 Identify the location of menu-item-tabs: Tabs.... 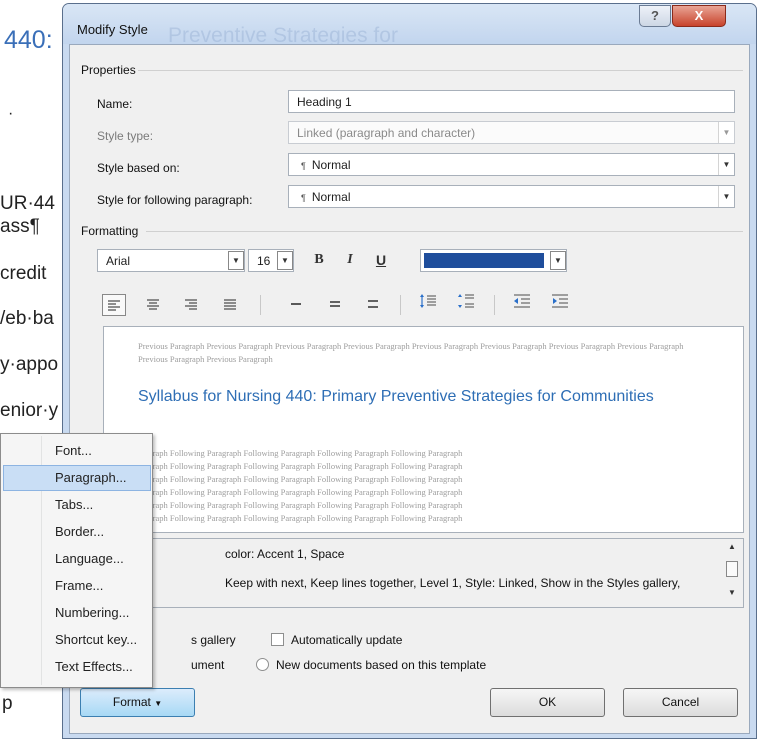
(77, 505).